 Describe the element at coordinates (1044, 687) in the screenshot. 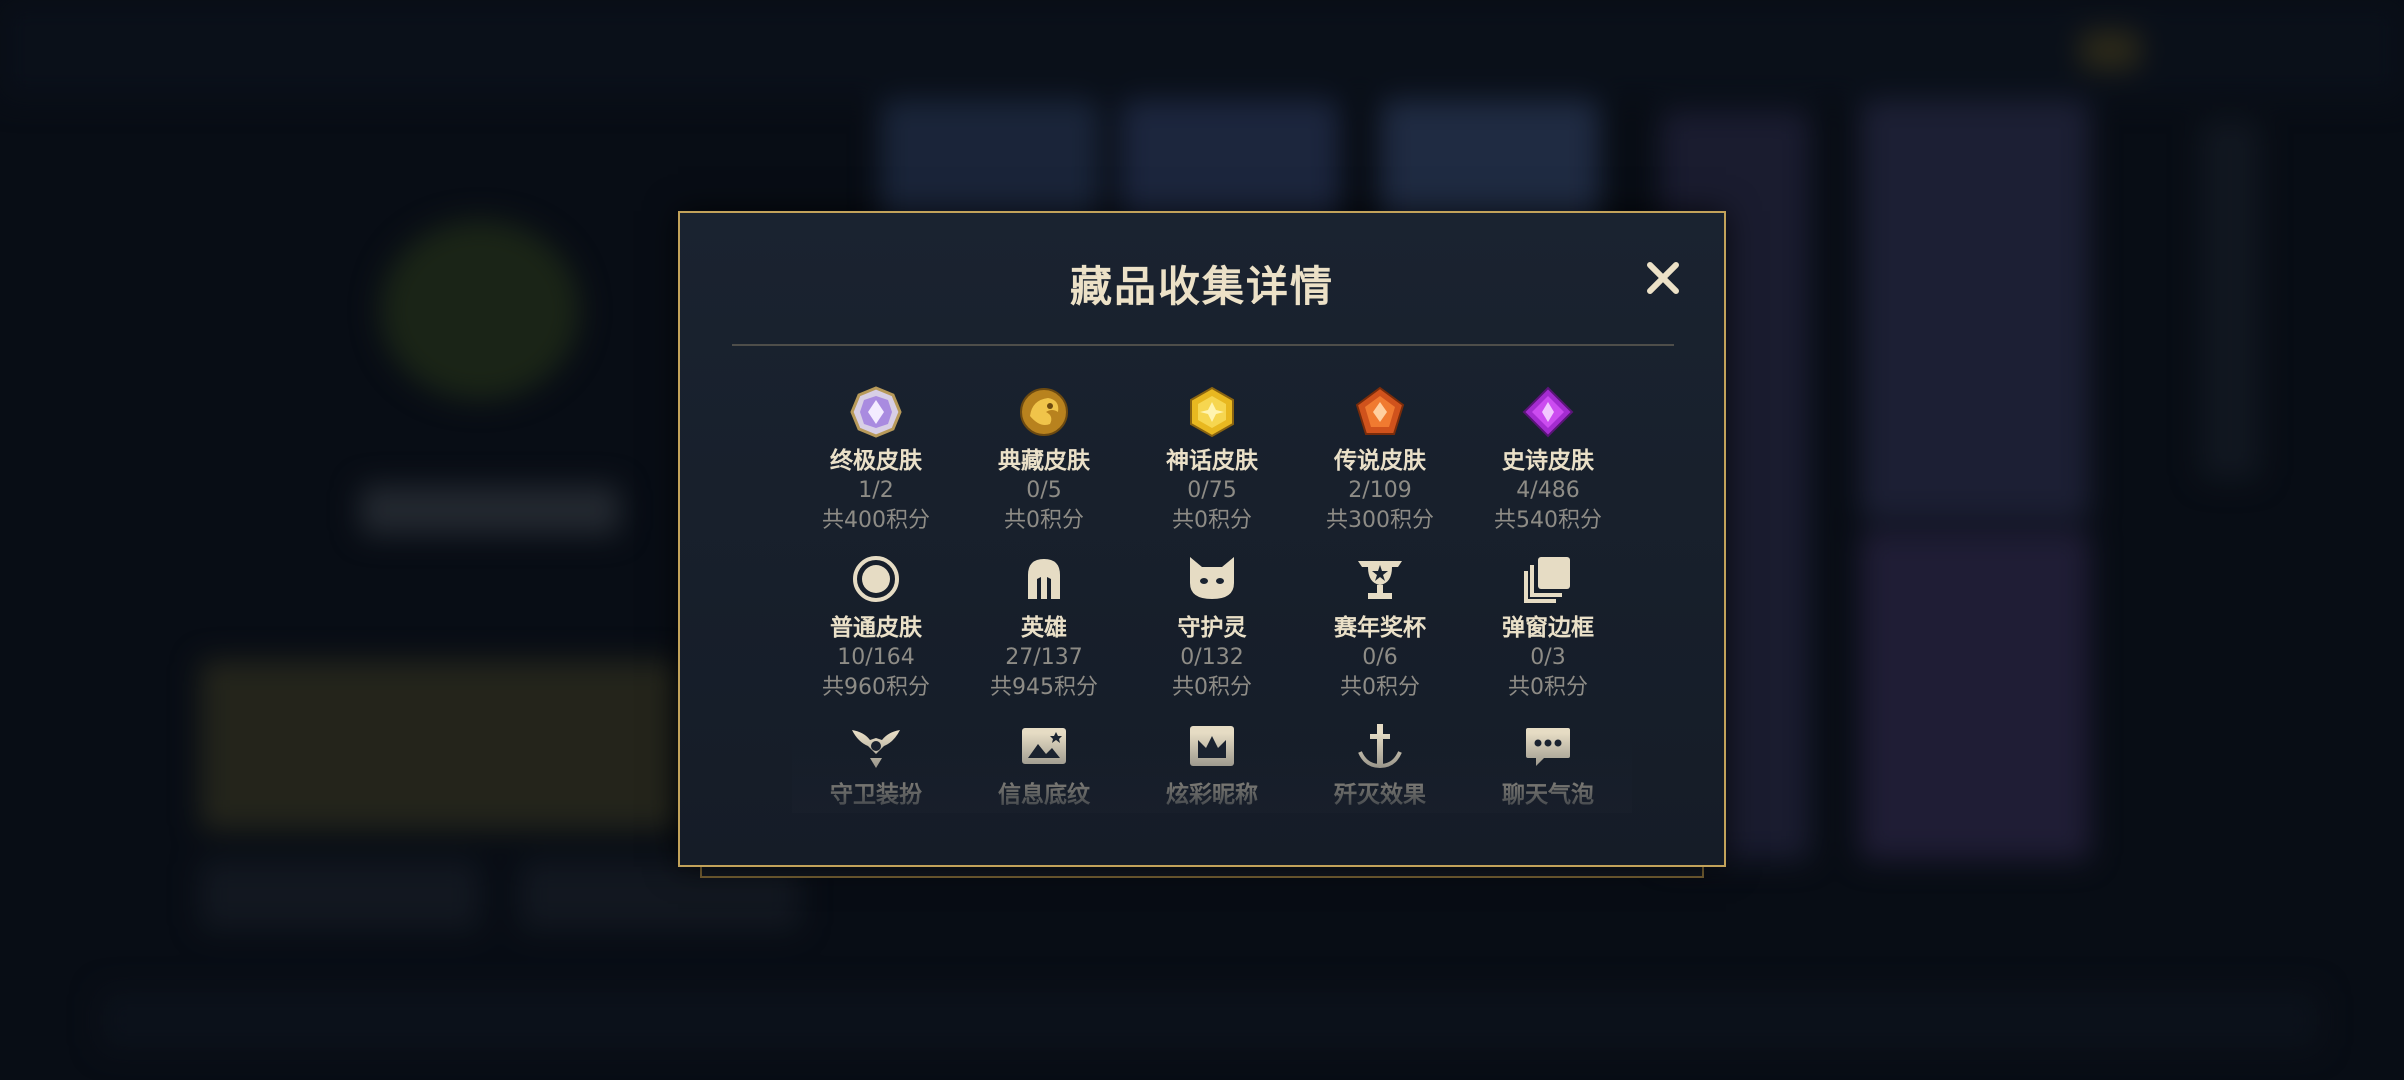

I see `item-points: 共945积分` at that location.